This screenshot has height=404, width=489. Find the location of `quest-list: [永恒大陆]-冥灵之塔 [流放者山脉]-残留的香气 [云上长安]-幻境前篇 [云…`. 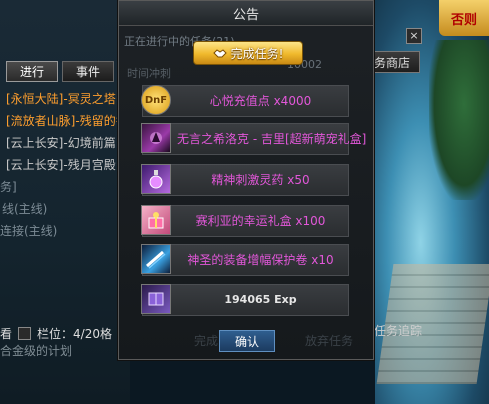

quest-list: [永恒大陆]-冥灵之塔 [流放者山脉]-残留的香气 [云上长安]-幻境前篇 [云… is located at coordinates (65, 165).